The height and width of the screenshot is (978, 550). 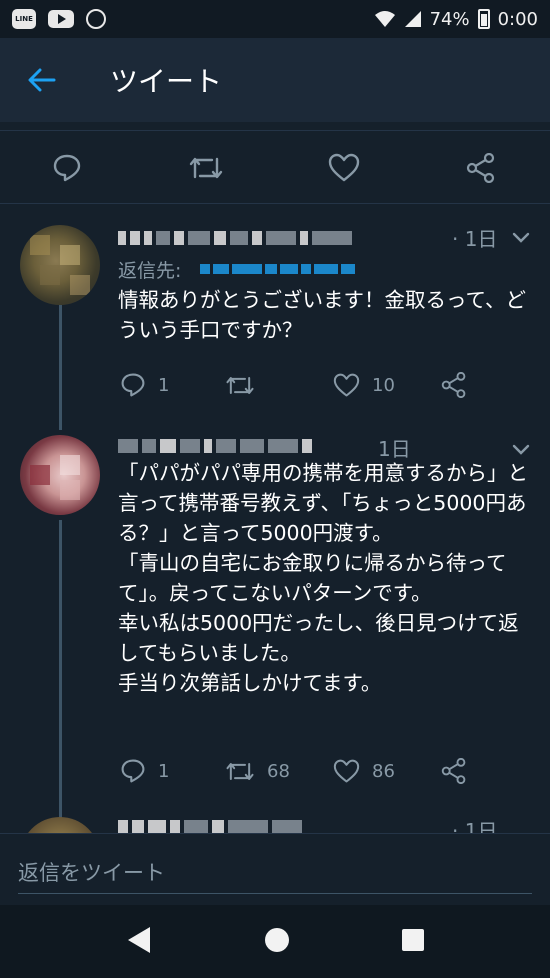 I want to click on retweet-button: 68, so click(x=257, y=771).